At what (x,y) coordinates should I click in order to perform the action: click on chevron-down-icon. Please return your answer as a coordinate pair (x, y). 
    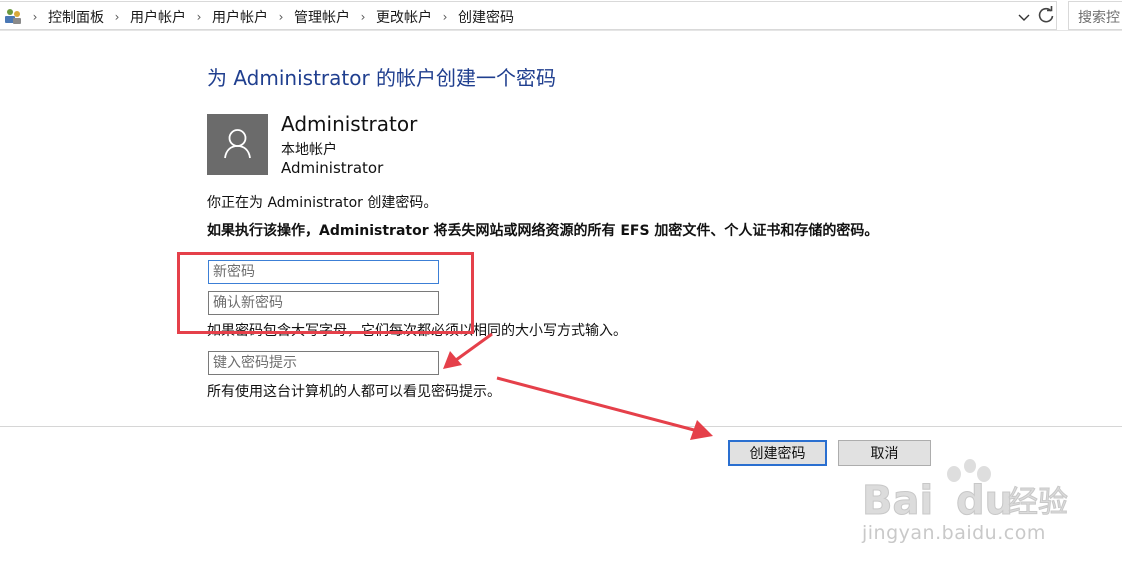
    Looking at the image, I should click on (1024, 17).